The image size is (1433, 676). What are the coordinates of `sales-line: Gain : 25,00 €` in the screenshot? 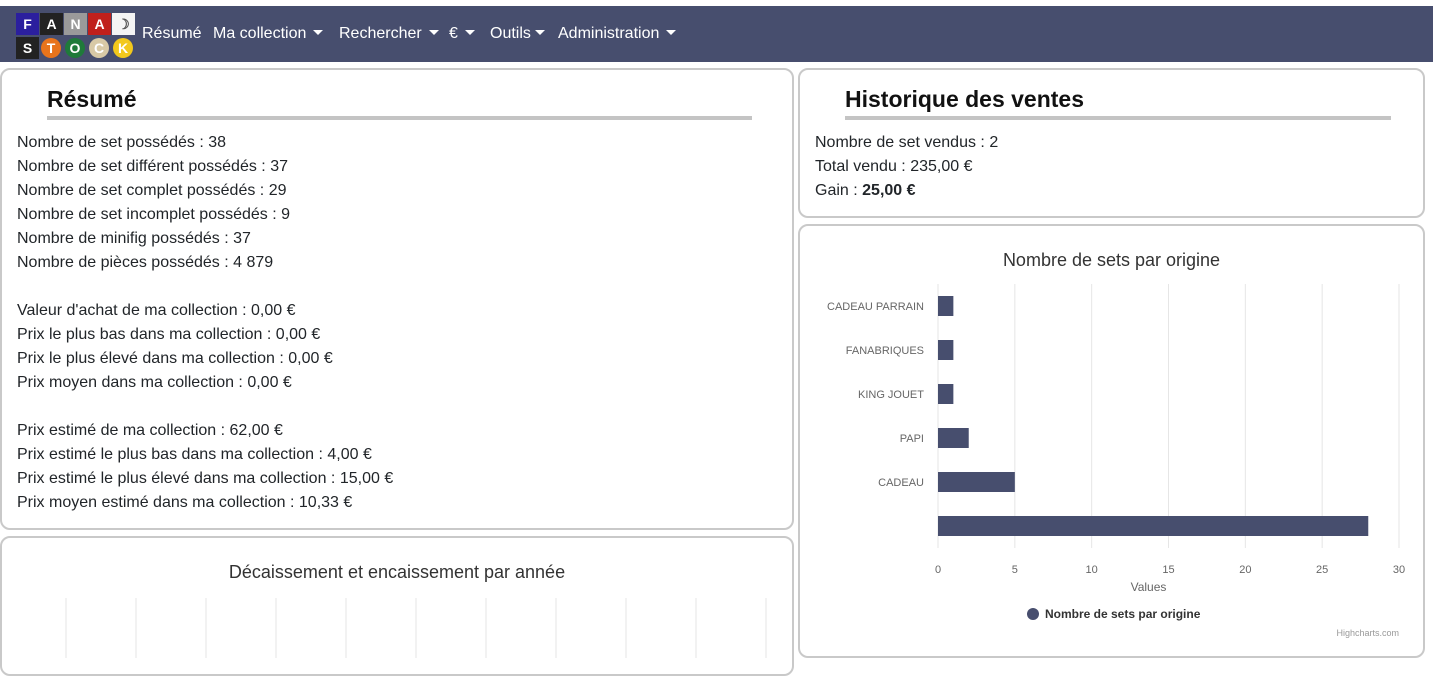 It's located at (865, 191).